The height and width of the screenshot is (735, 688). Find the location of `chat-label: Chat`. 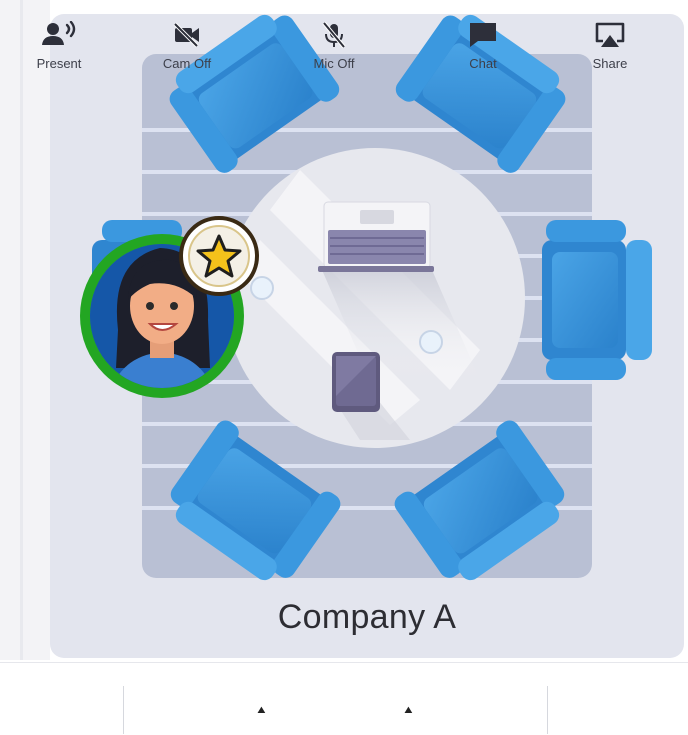

chat-label: Chat is located at coordinates (483, 63).